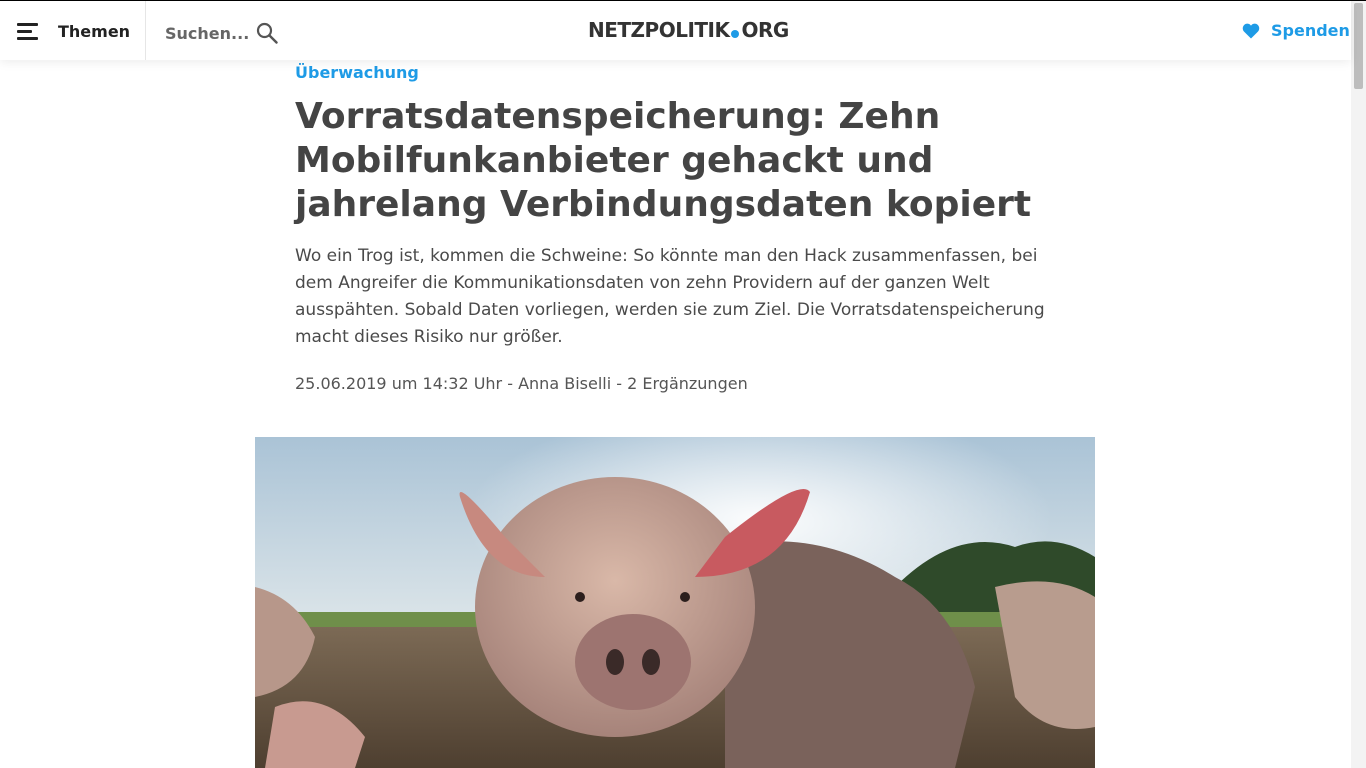 This screenshot has width=1366, height=768. Describe the element at coordinates (564, 383) in the screenshot. I see `article-author-link: Anna Biselli` at that location.